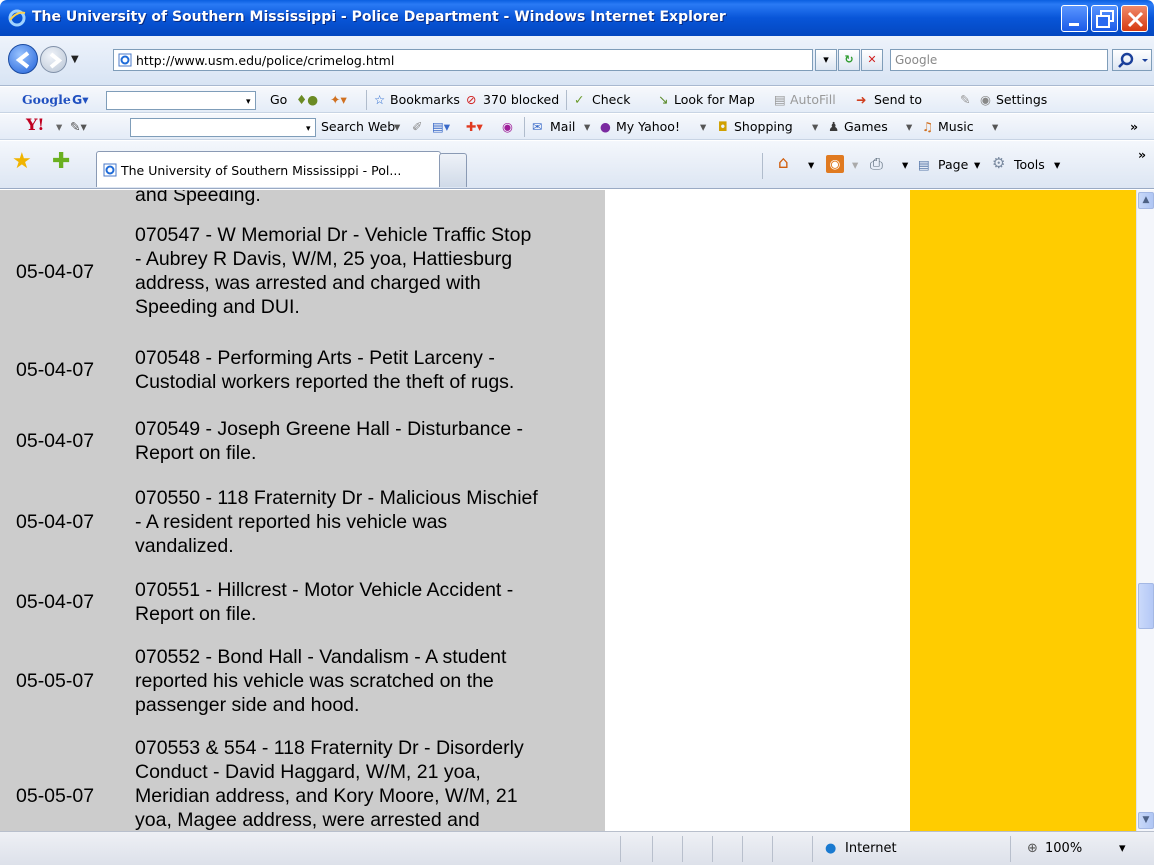 Image resolution: width=1154 pixels, height=865 pixels. I want to click on print-icon: ⎙, so click(876, 164).